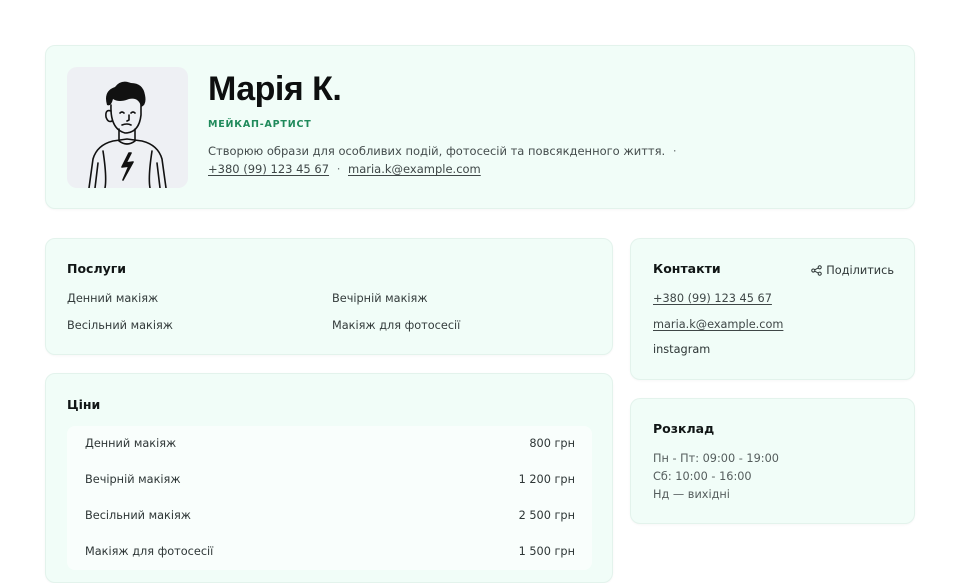 The width and height of the screenshot is (960, 583). What do you see at coordinates (329, 552) in the screenshot?
I see `price-row: Макіяж для фотосесії 1 500 грн` at bounding box center [329, 552].